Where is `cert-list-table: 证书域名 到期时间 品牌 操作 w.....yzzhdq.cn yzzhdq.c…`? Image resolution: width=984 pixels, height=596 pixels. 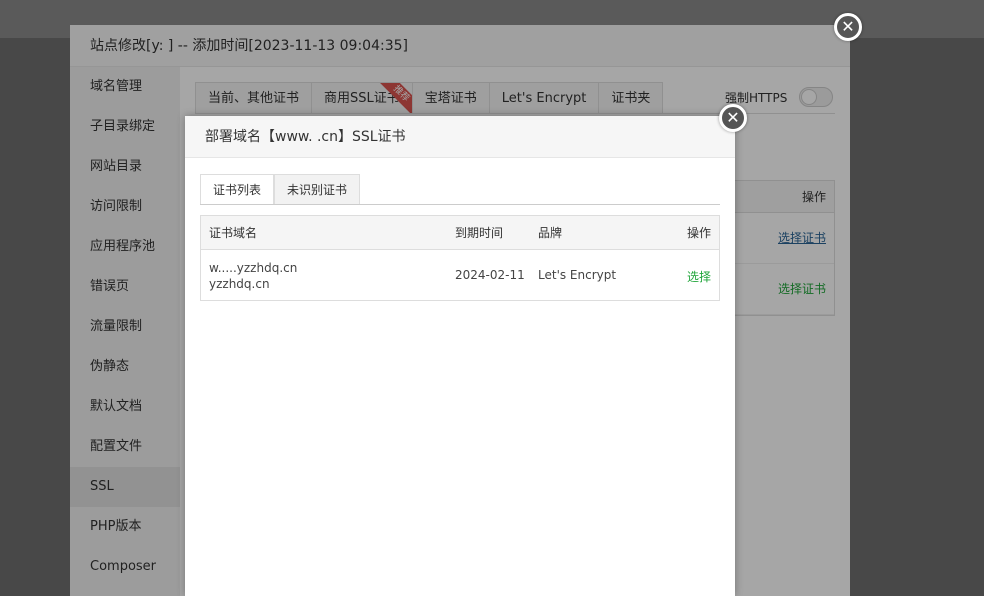 cert-list-table: 证书域名 到期时间 品牌 操作 w.....yzzhdq.cn yzzhdq.c… is located at coordinates (460, 258).